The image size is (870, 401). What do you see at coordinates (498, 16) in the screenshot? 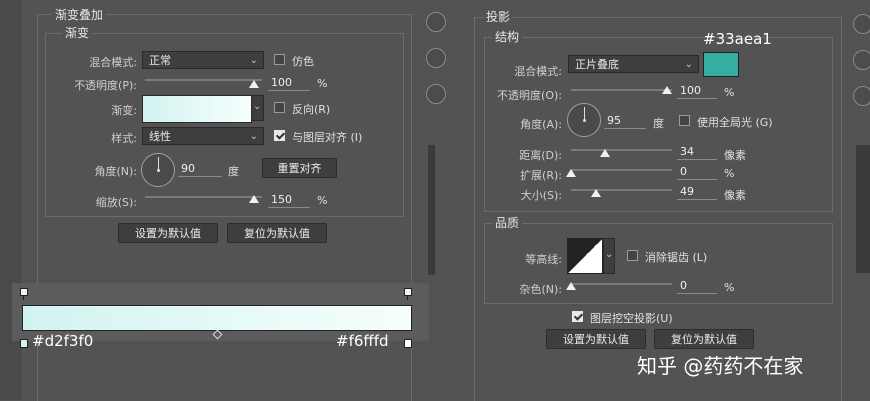
I see `drop-shadow-title: 投影` at bounding box center [498, 16].